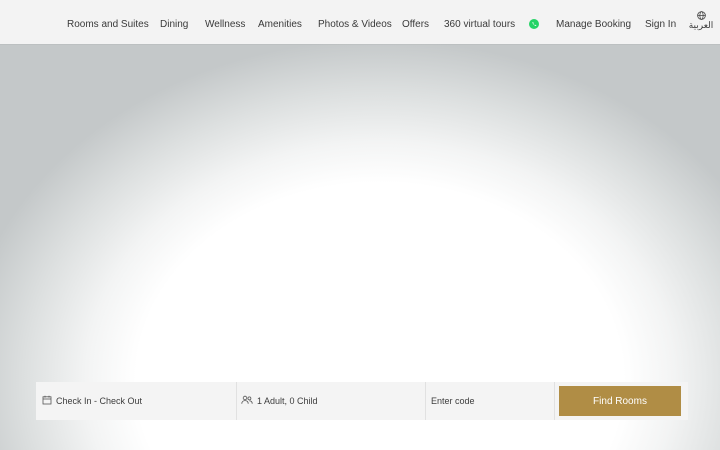  Describe the element at coordinates (108, 25) in the screenshot. I see `nav-rooms-and-suites: Rooms and Suites` at that location.